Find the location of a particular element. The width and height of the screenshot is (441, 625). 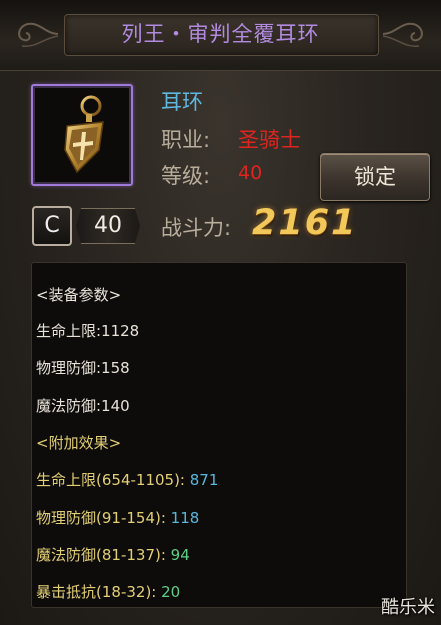

bonus-stat-label: 魔法防御(81-137): is located at coordinates (101, 555).